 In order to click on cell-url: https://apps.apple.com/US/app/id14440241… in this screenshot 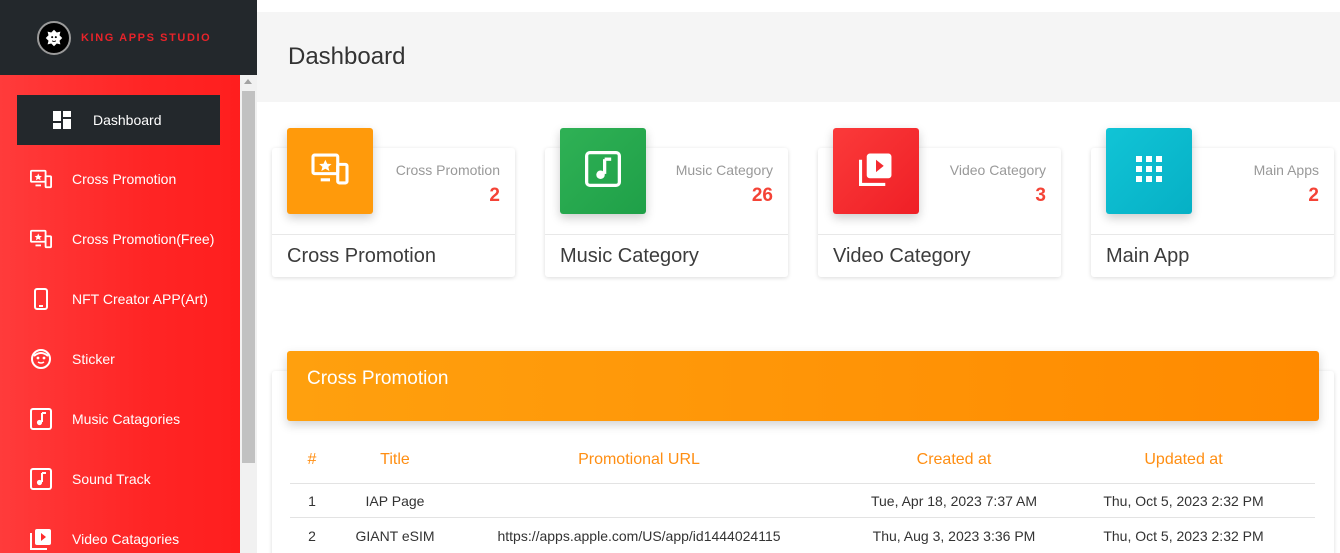, I will do `click(639, 536)`.